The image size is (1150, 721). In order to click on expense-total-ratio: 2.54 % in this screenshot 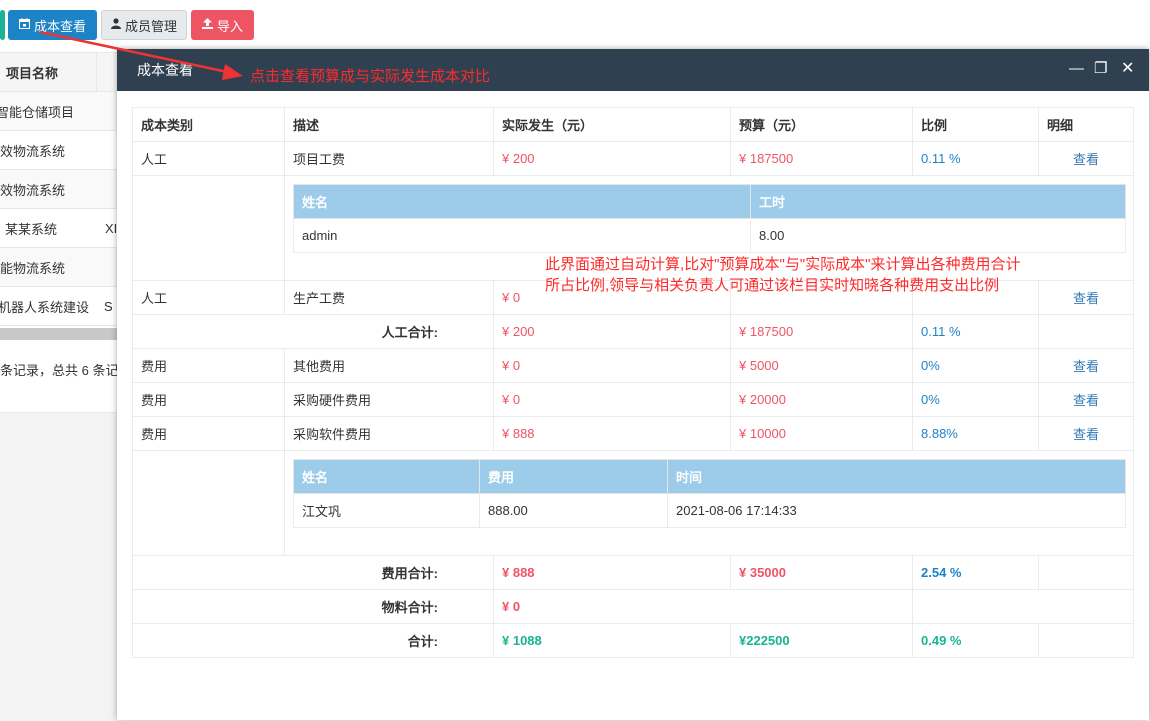, I will do `click(975, 572)`.